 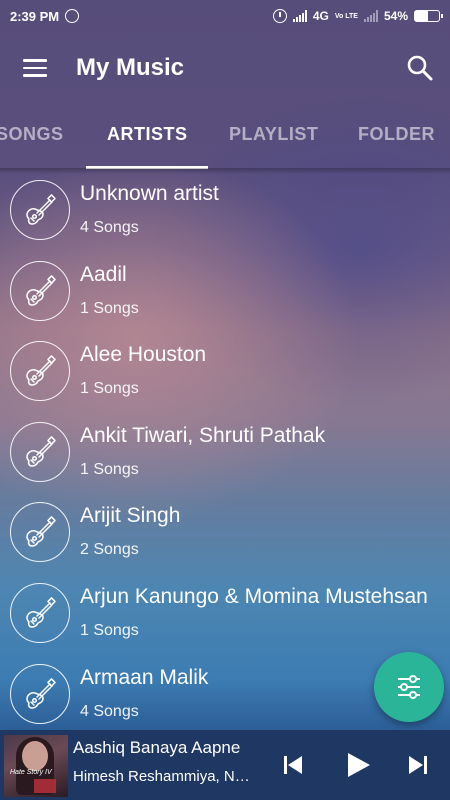 What do you see at coordinates (395, 16) in the screenshot?
I see `battery-percent: 54%` at bounding box center [395, 16].